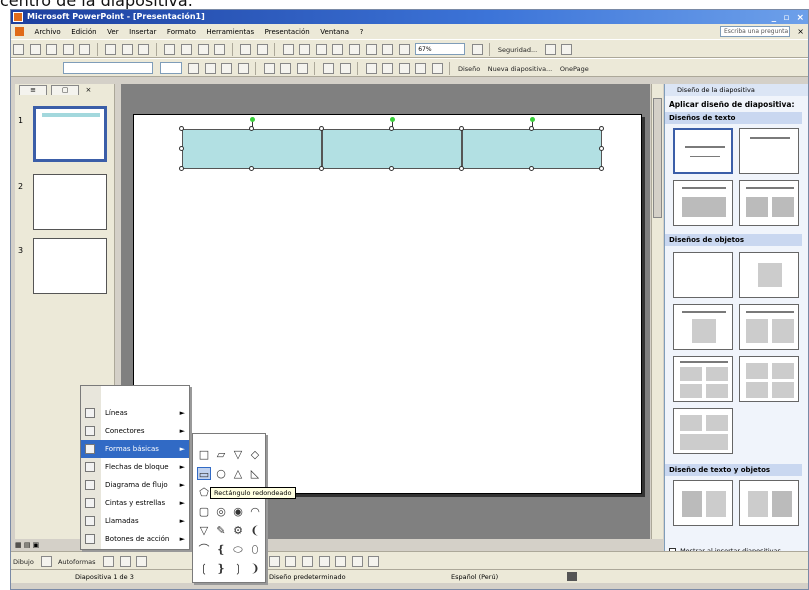 The height and width of the screenshot is (590, 809). I want to click on onepage-button: OnePage, so click(574, 69).